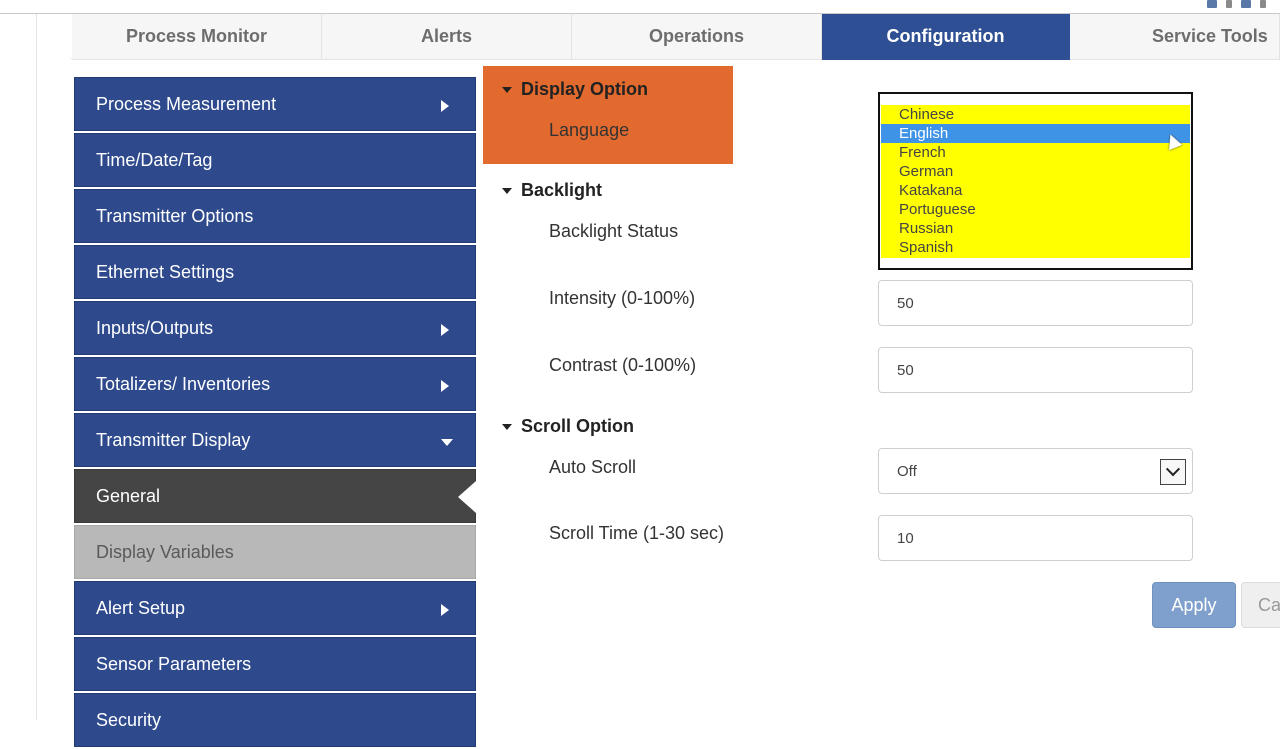  I want to click on tab-configuration: Configuration, so click(946, 37).